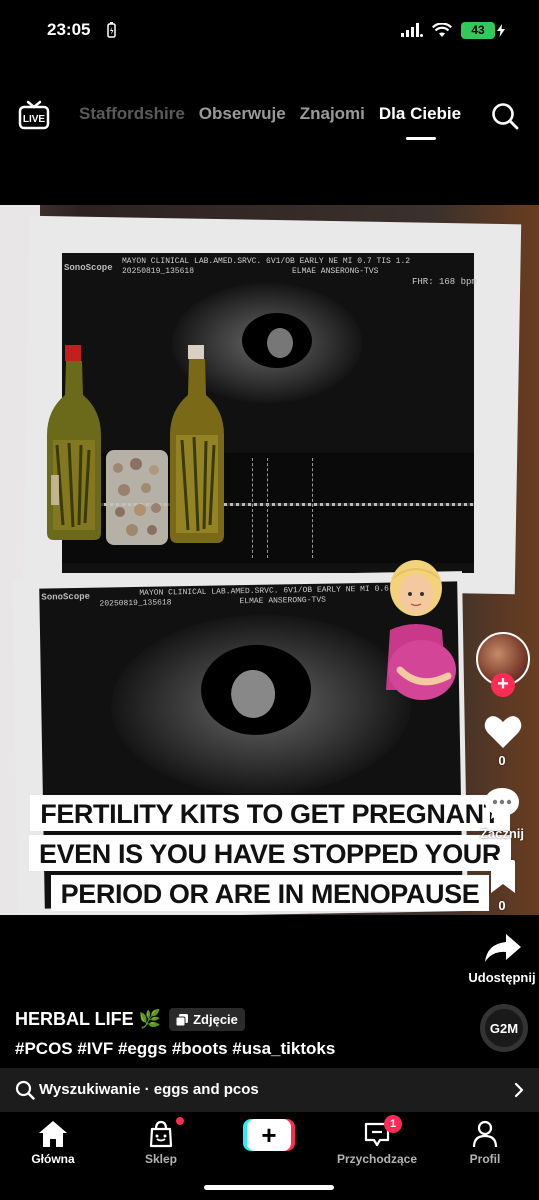 Image resolution: width=539 pixels, height=1200 pixels. I want to click on tab-for-you: Dla Ciebie, so click(420, 122).